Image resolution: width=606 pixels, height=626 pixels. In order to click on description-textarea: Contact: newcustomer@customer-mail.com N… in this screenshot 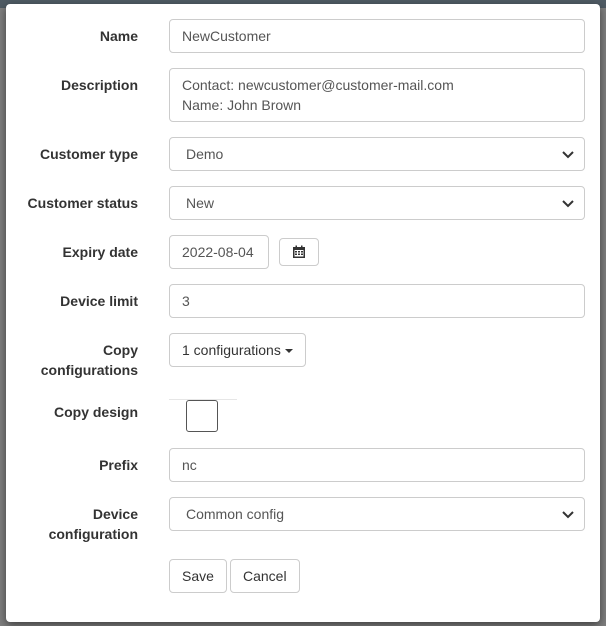, I will do `click(377, 95)`.